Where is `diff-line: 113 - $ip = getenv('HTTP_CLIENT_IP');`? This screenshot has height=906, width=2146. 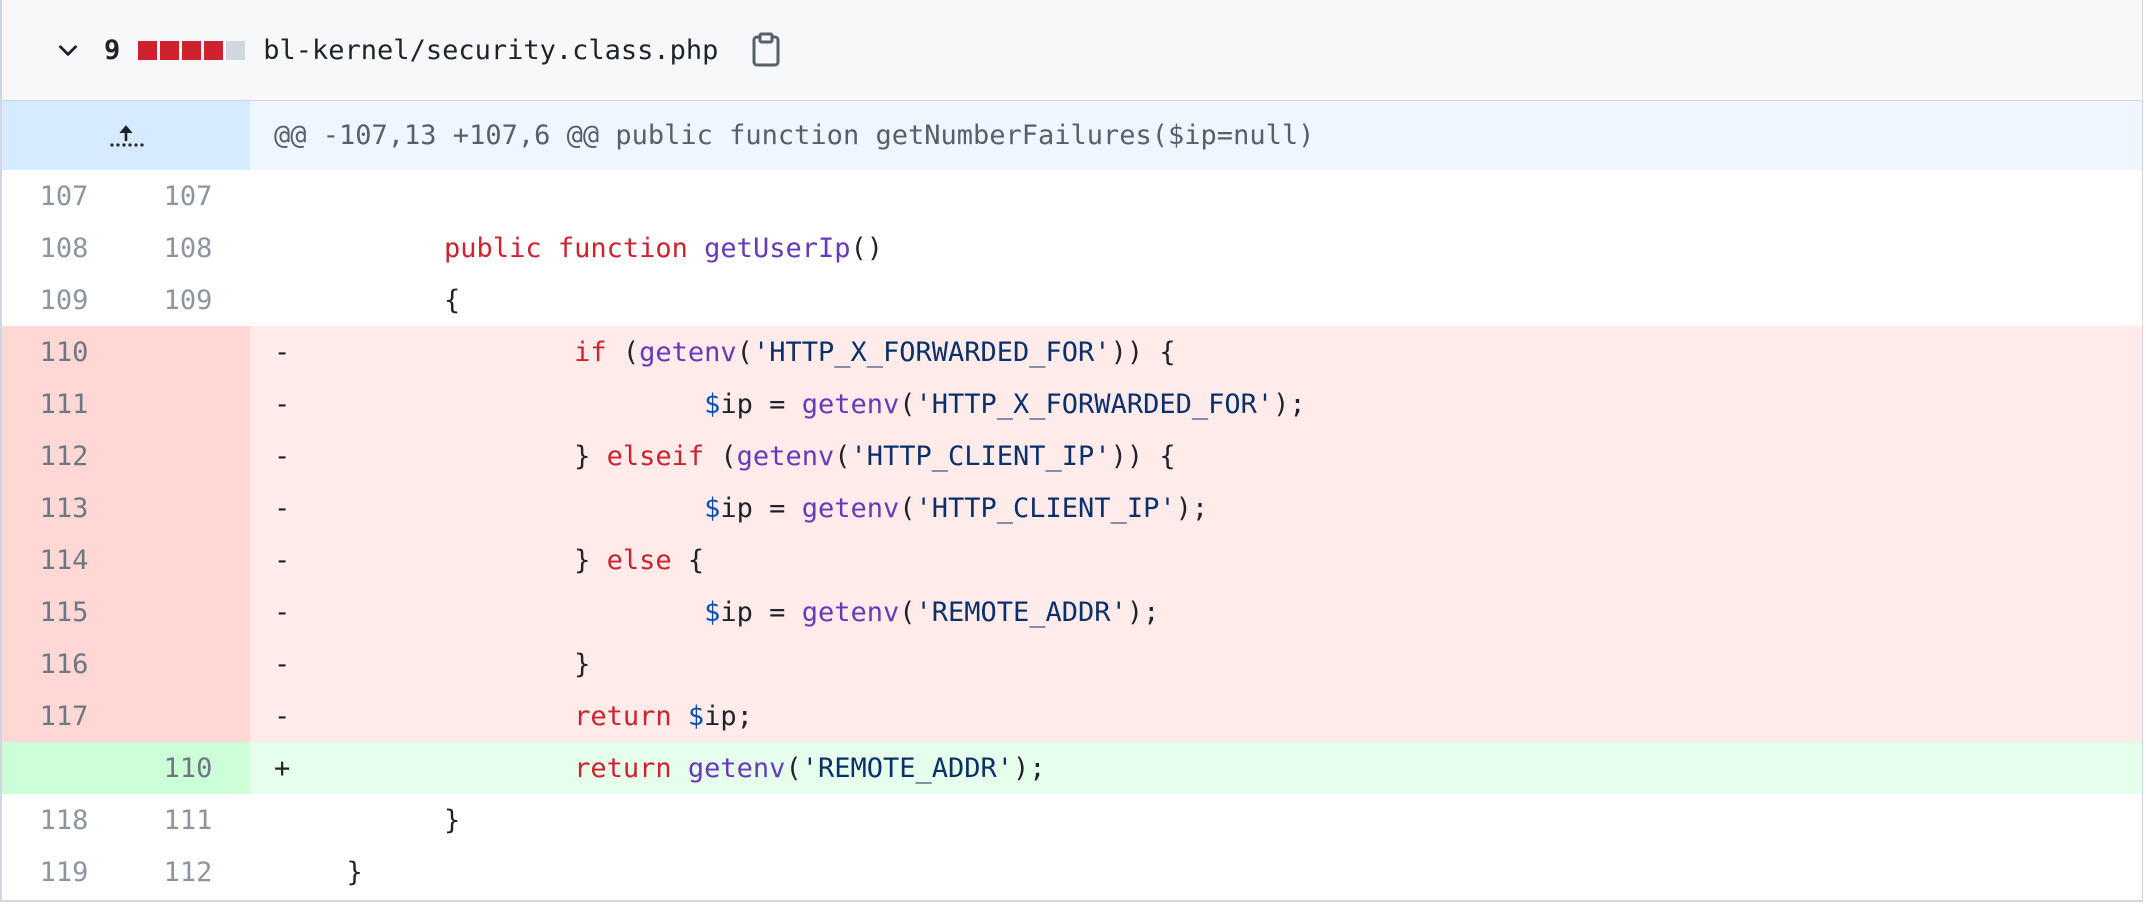
diff-line: 113 - $ip = getenv('HTTP_CLIENT_IP'); is located at coordinates (1072, 508).